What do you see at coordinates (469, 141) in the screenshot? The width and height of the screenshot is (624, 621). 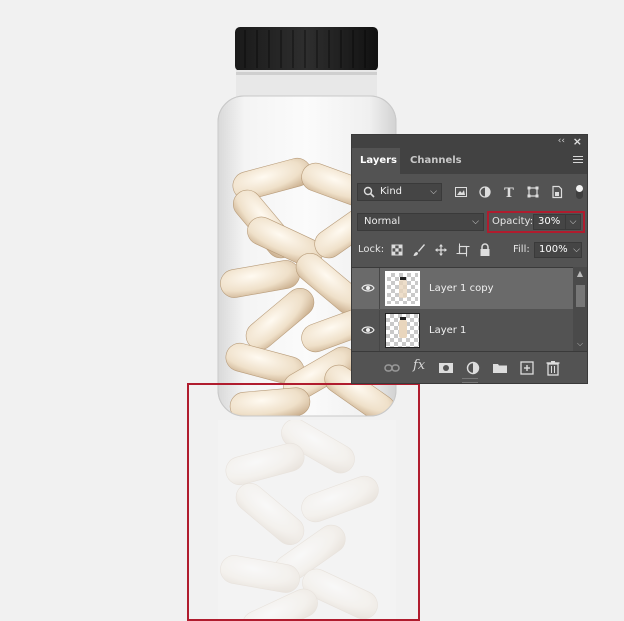 I see `panel-title-bar: ‹‹ ×` at bounding box center [469, 141].